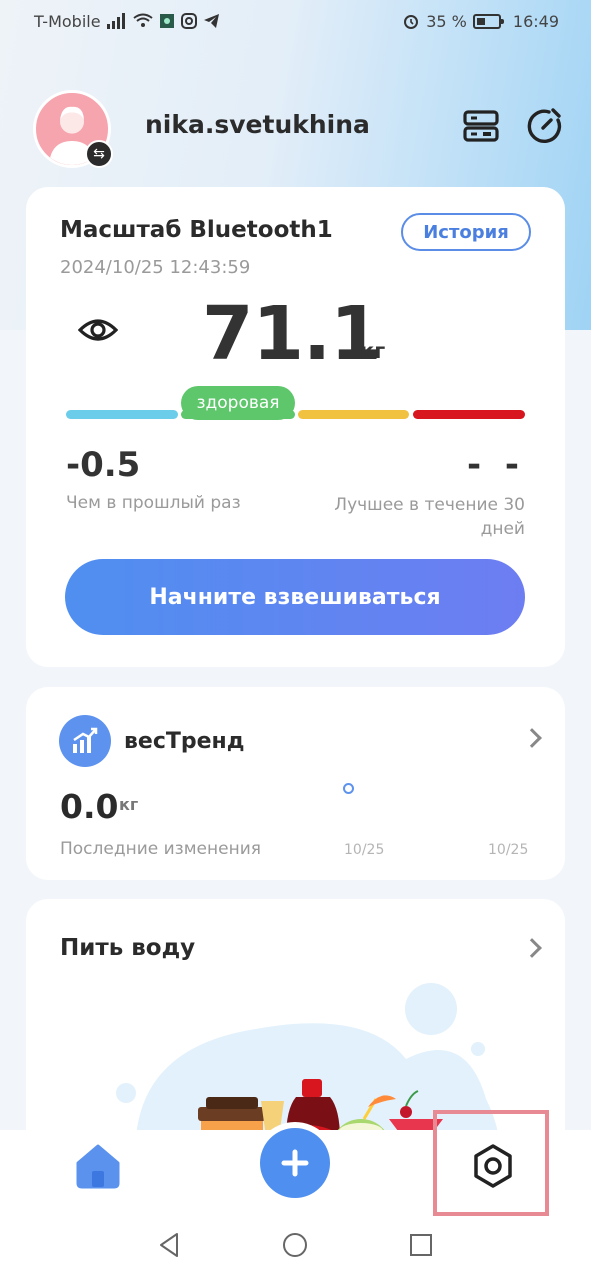 The image size is (591, 1280). Describe the element at coordinates (446, 21) in the screenshot. I see `battery-percent: 35 %` at that location.